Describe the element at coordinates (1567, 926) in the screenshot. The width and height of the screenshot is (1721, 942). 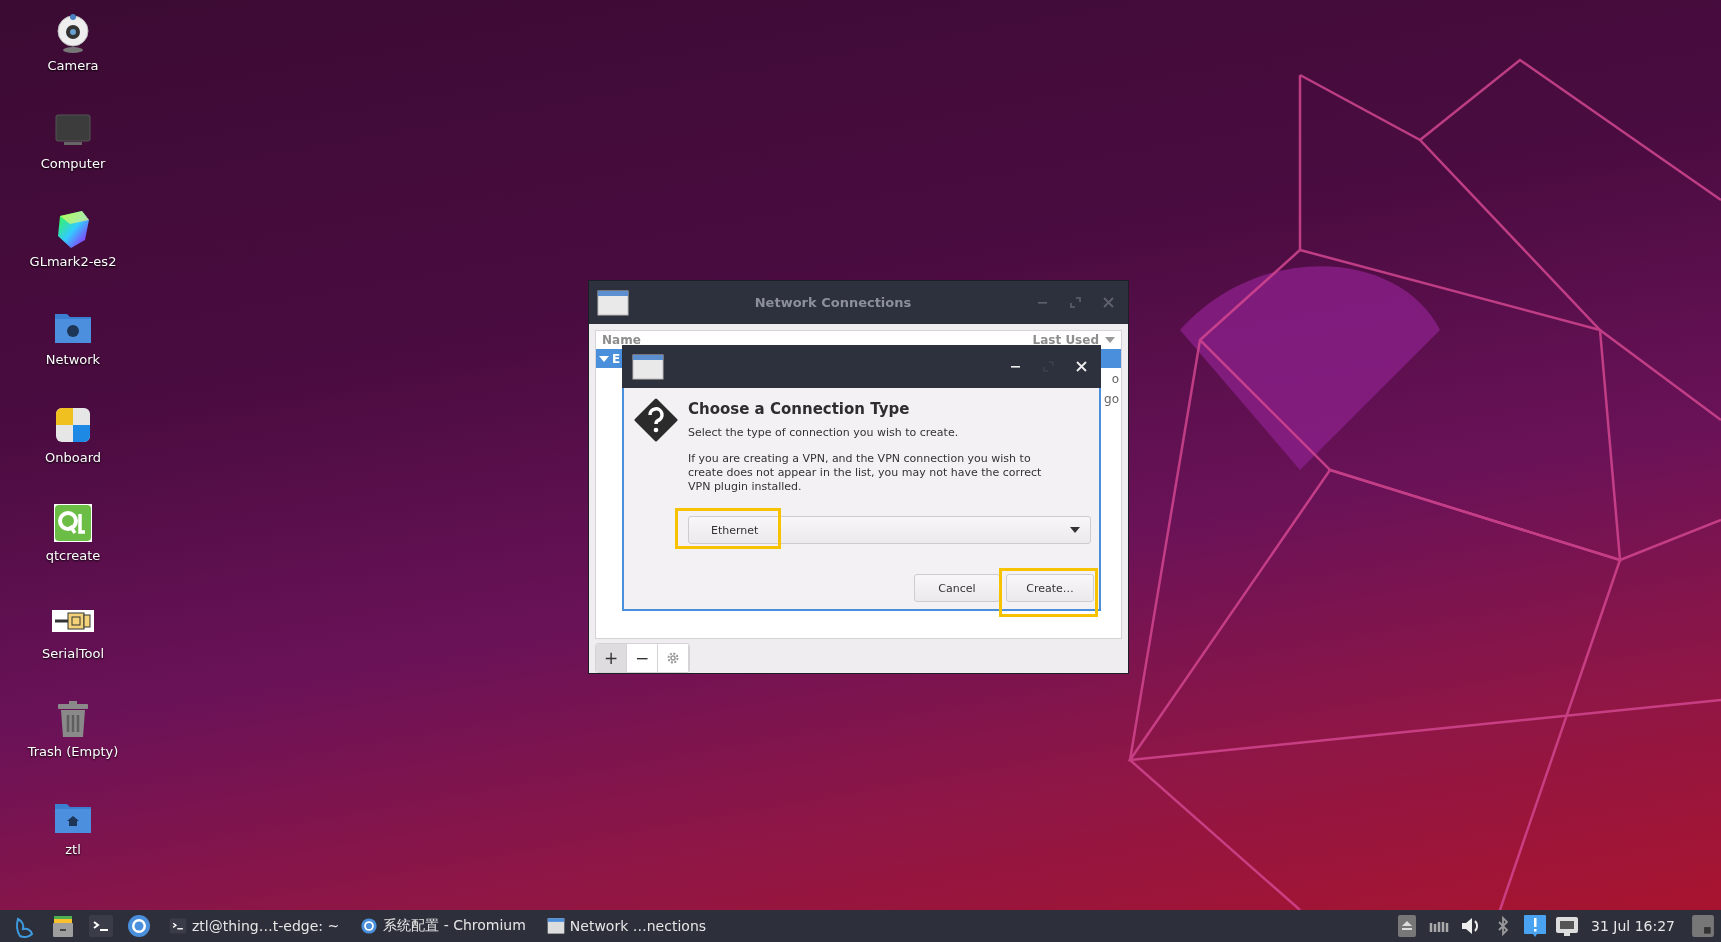
I see `ethernet-icon` at that location.